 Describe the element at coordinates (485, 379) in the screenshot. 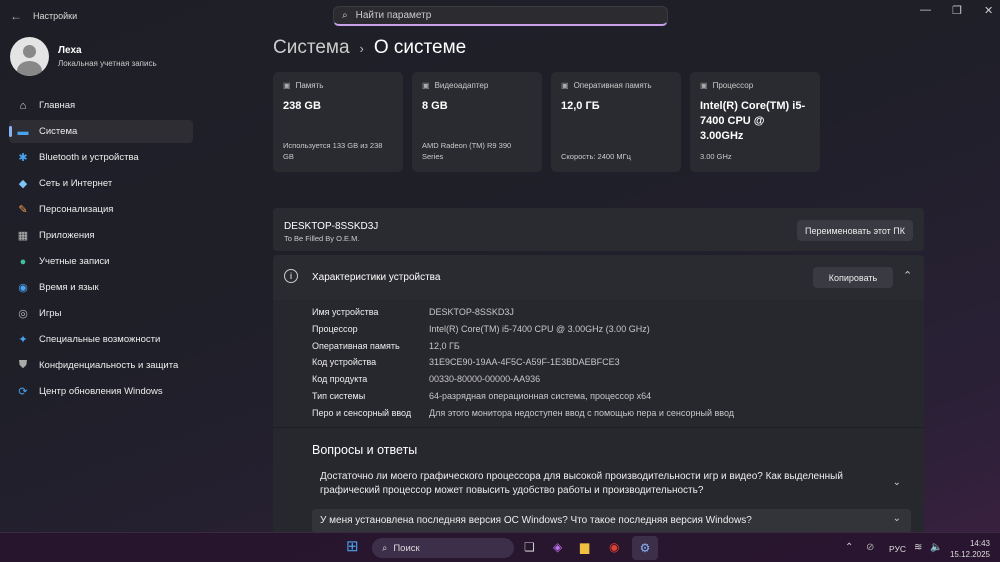

I see `spec-value: 00330-80000-00000-AA936` at that location.